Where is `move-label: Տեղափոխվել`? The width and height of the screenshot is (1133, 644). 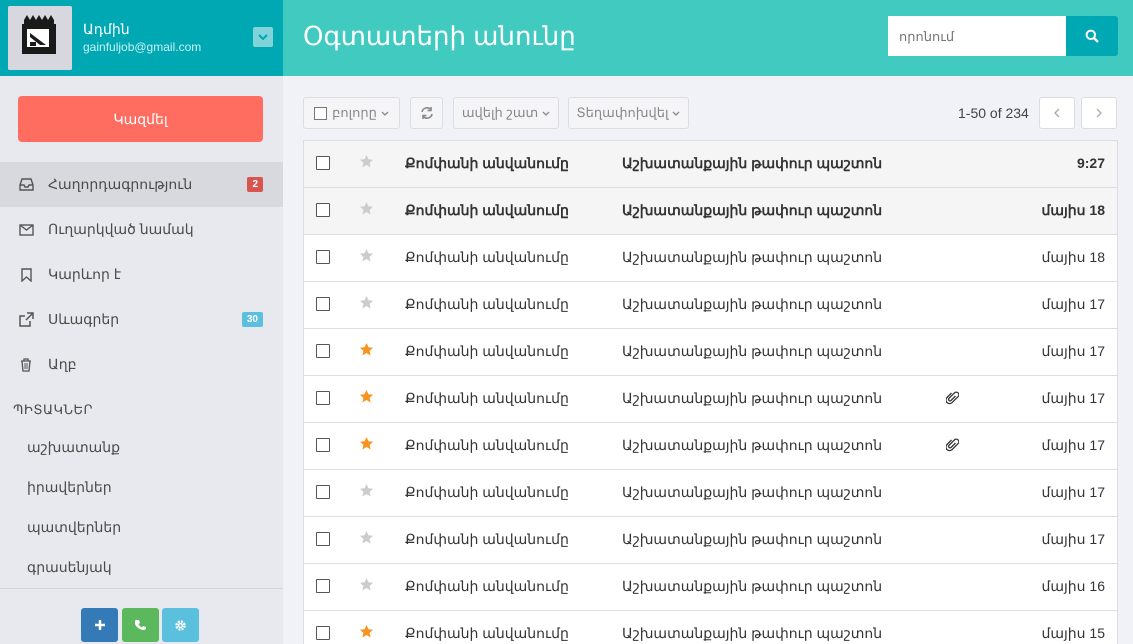
move-label: Տեղափոխվել is located at coordinates (622, 112).